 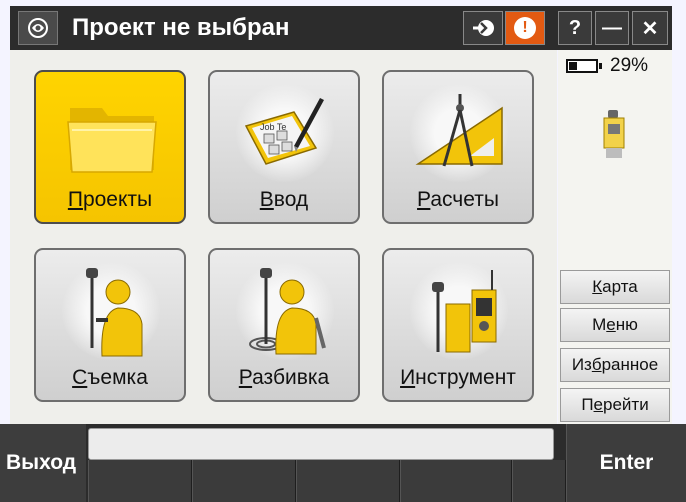 I want to click on tile-label: Проекты, so click(x=110, y=199).